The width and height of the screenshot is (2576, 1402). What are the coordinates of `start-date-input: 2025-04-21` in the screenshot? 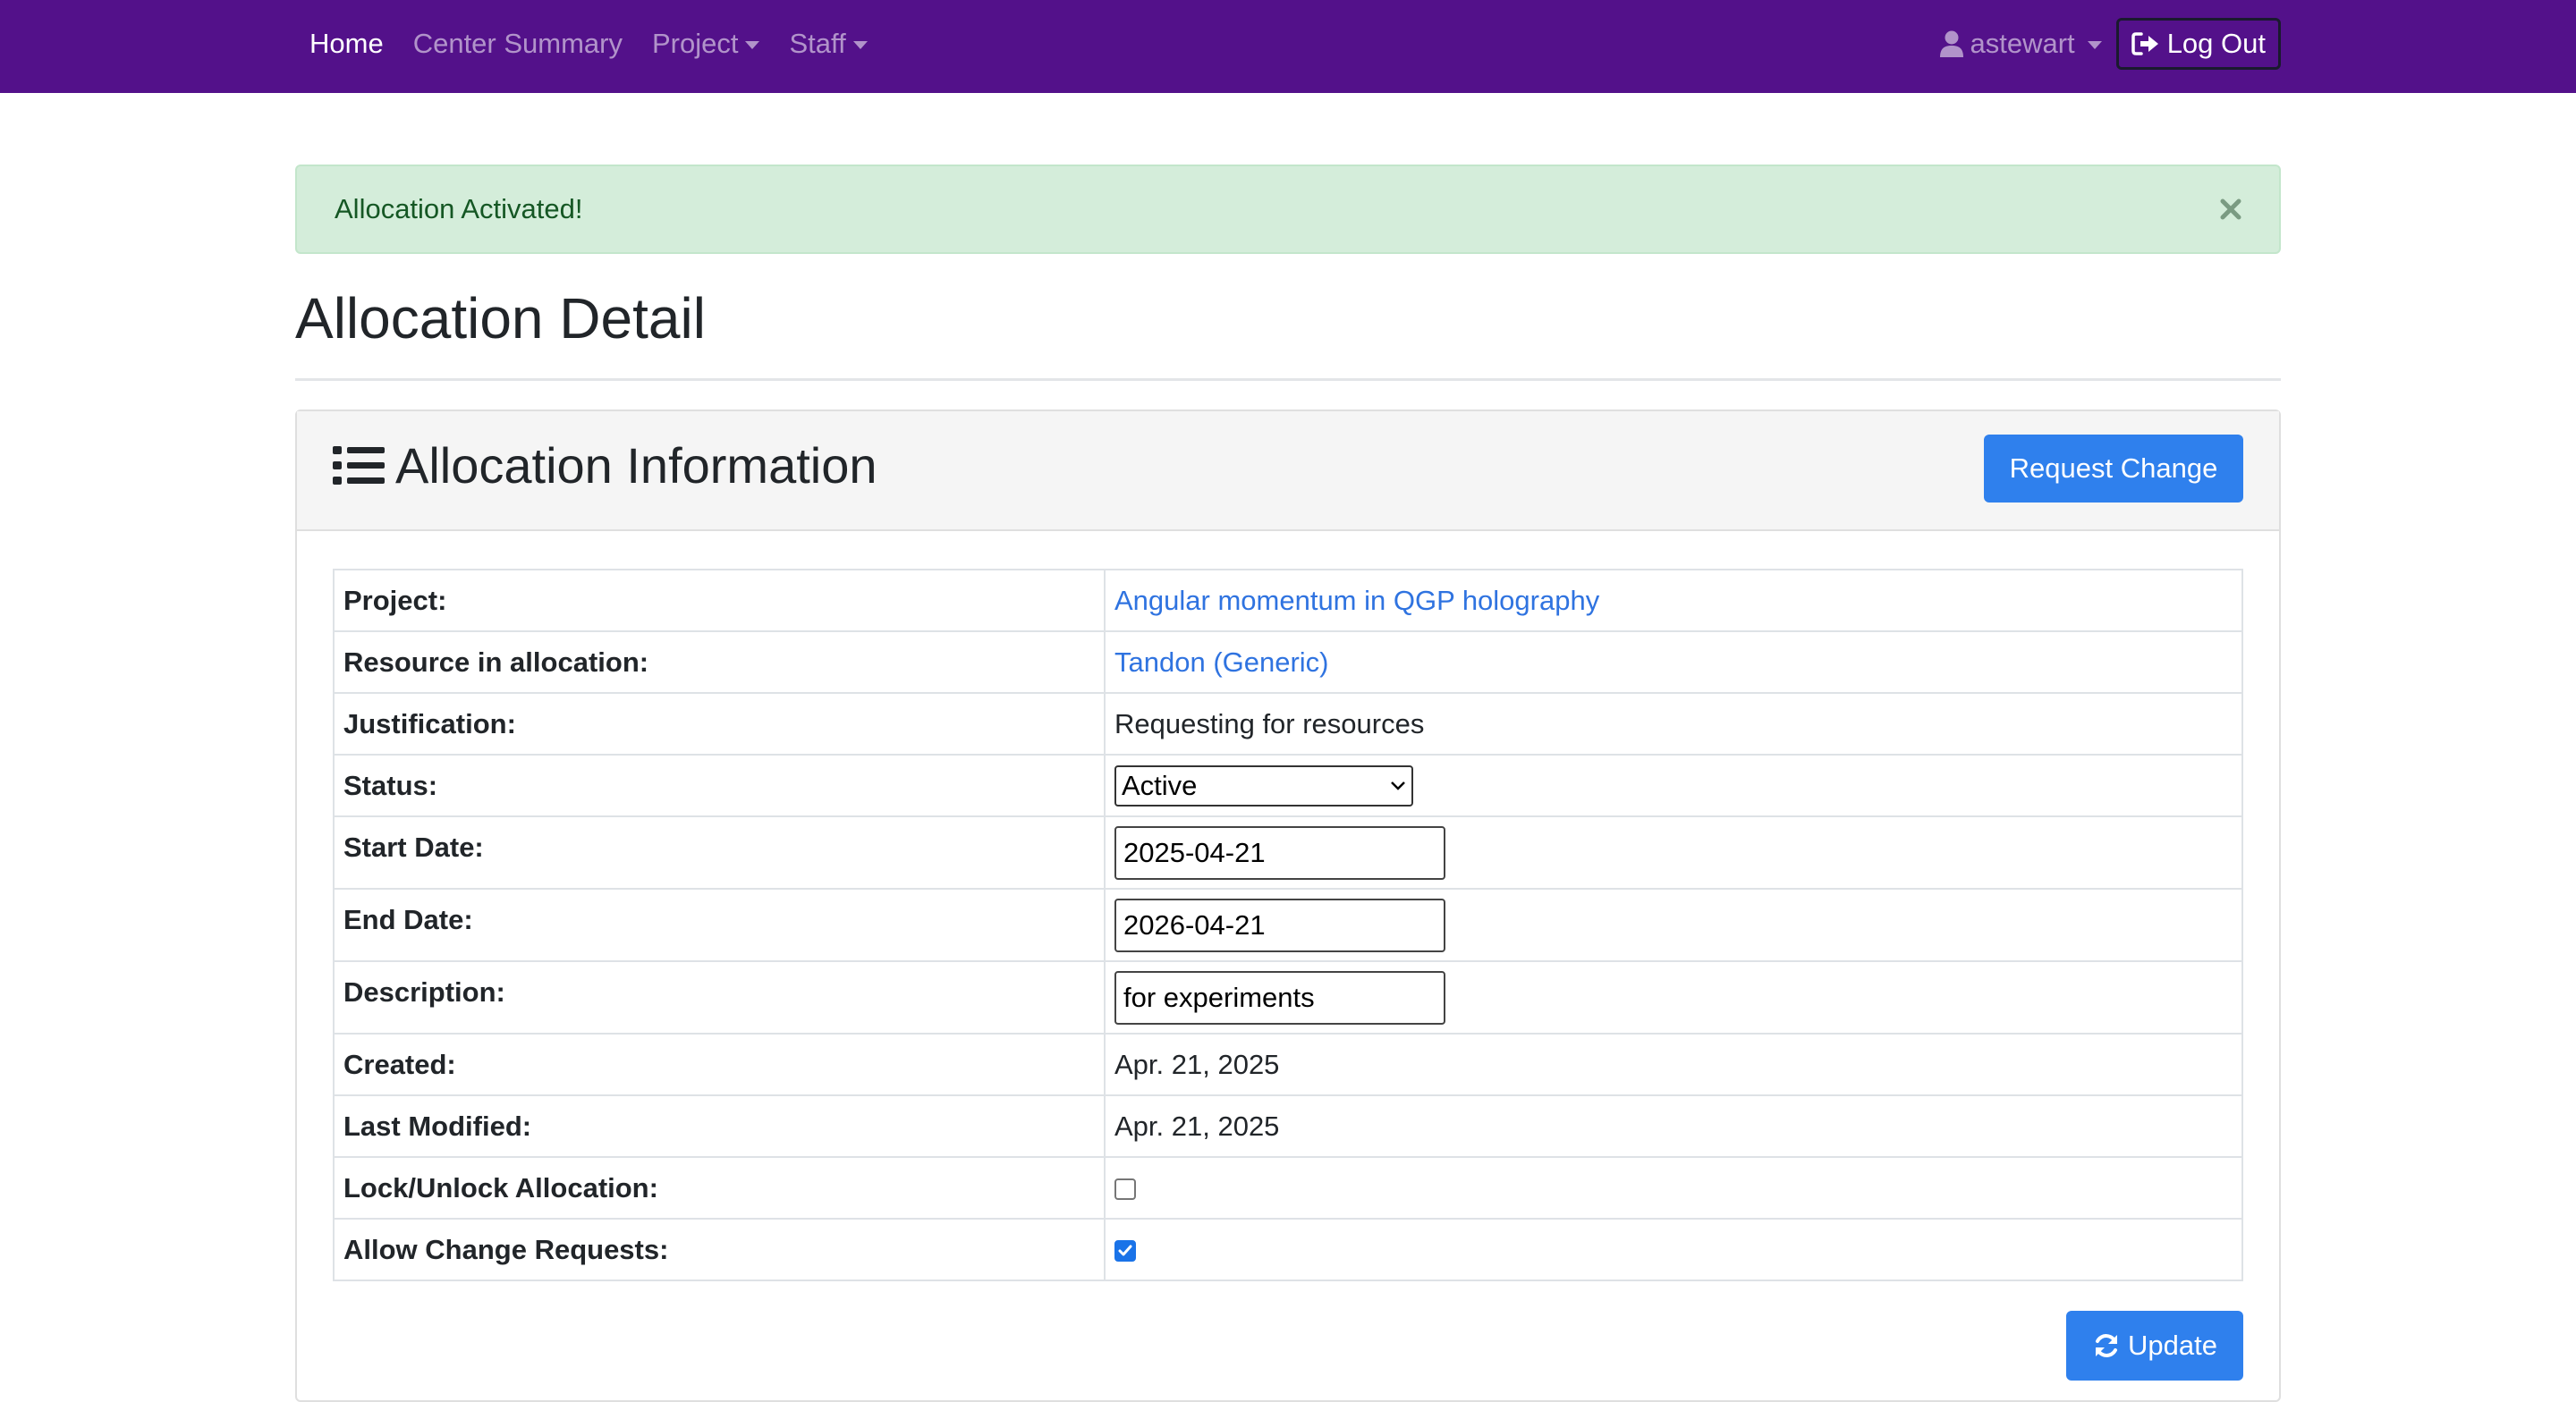 It's located at (1279, 852).